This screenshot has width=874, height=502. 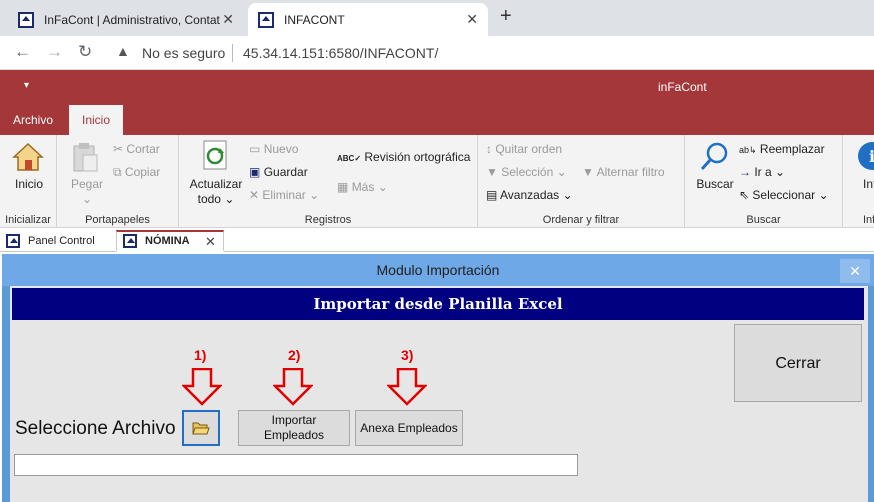 I want to click on group-label: Inf, so click(x=868, y=220).